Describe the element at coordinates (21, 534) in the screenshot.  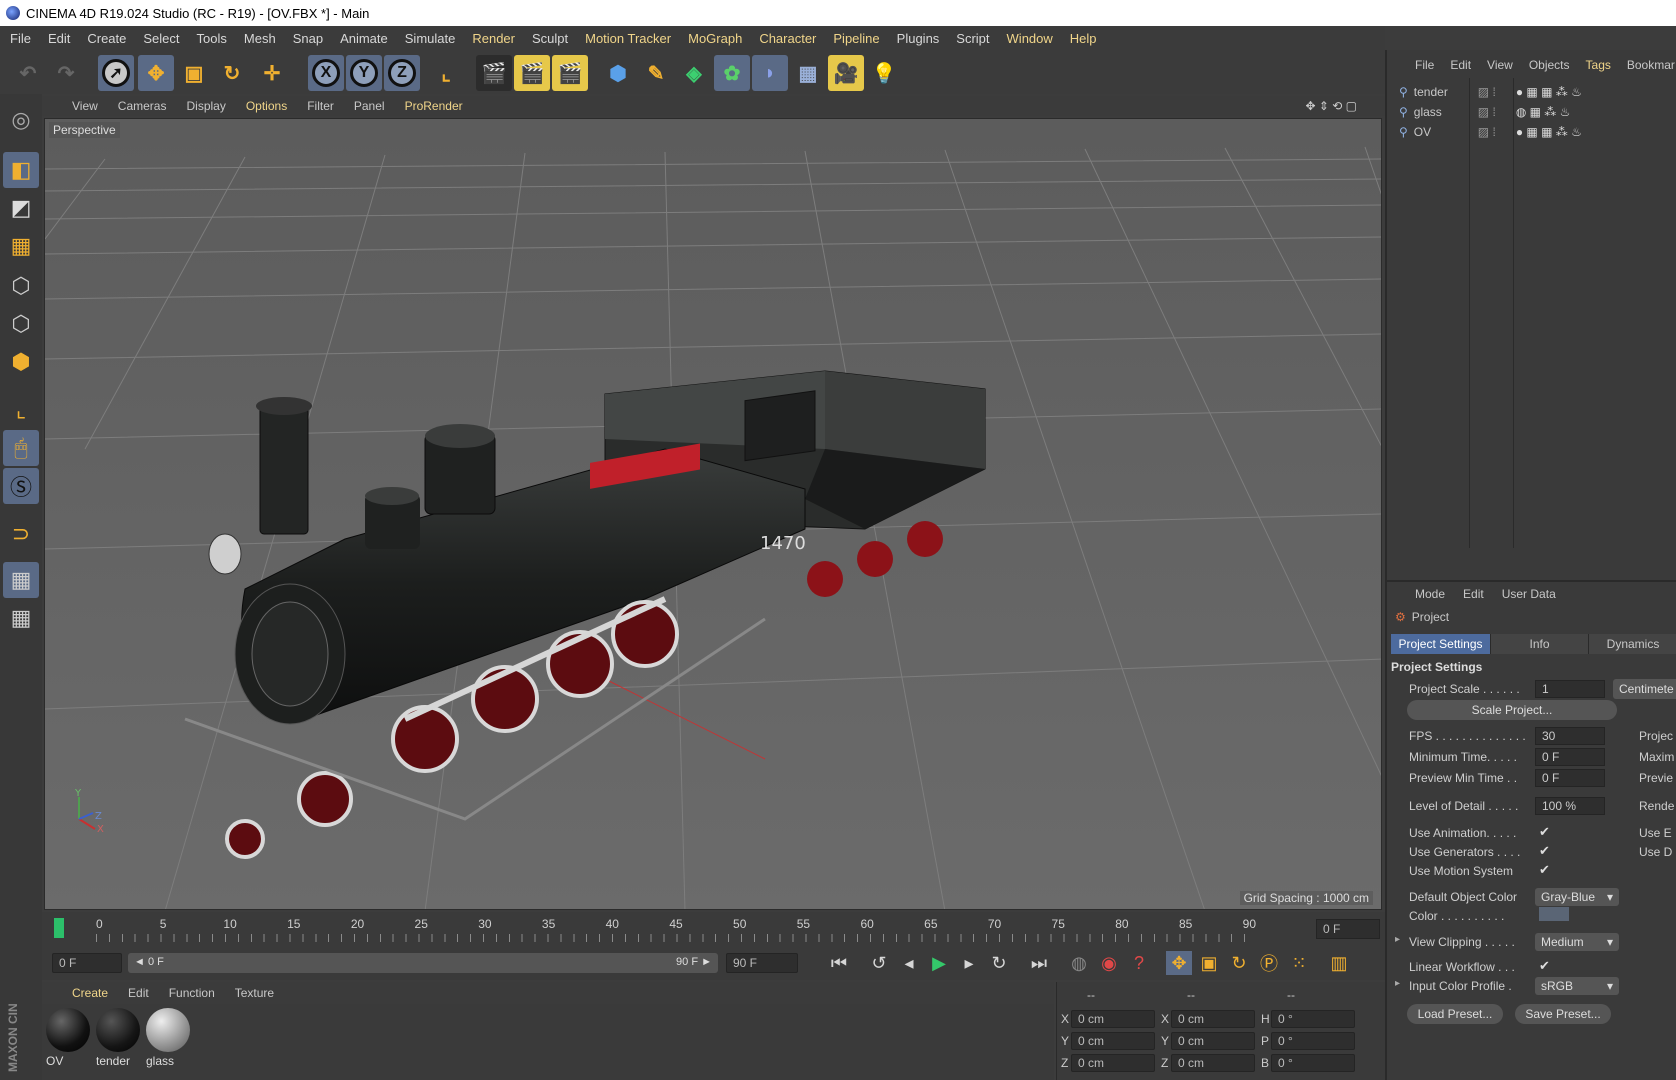
I see `magnet-icon: ⊃` at that location.